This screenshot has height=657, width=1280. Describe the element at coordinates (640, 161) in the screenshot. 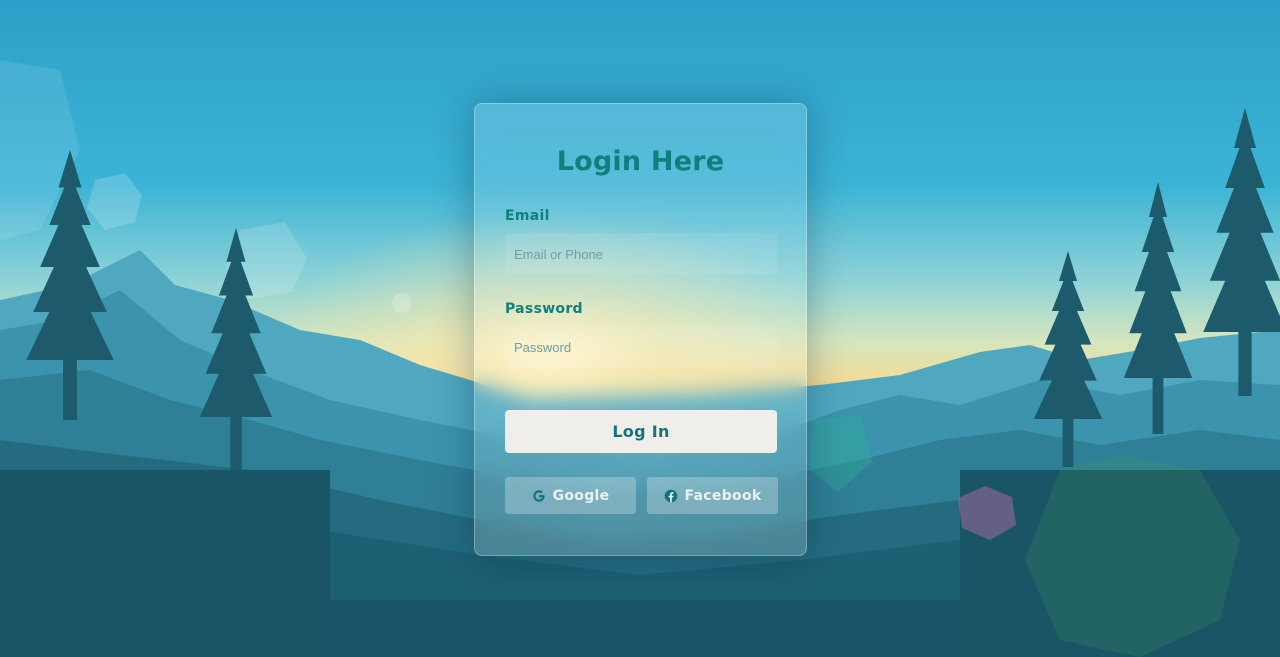

I see `login-title: Login Here` at that location.